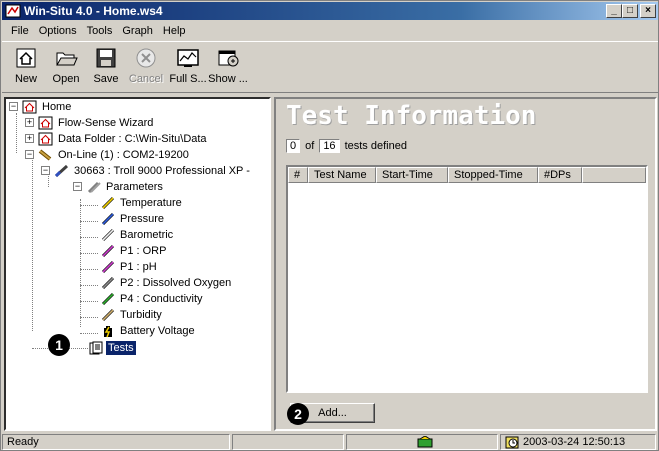 The height and width of the screenshot is (451, 659). I want to click on param-item-battery-voltage: Battery Voltage, so click(148, 331).